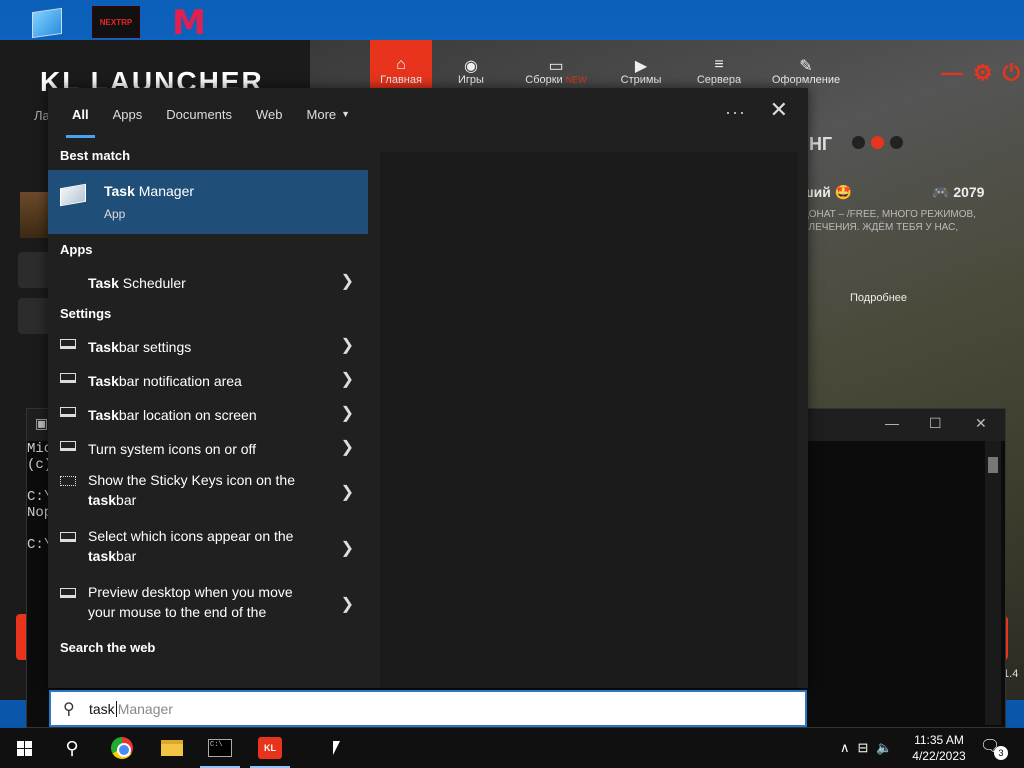  Describe the element at coordinates (86, 313) in the screenshot. I see `section-settings: Settings` at that location.